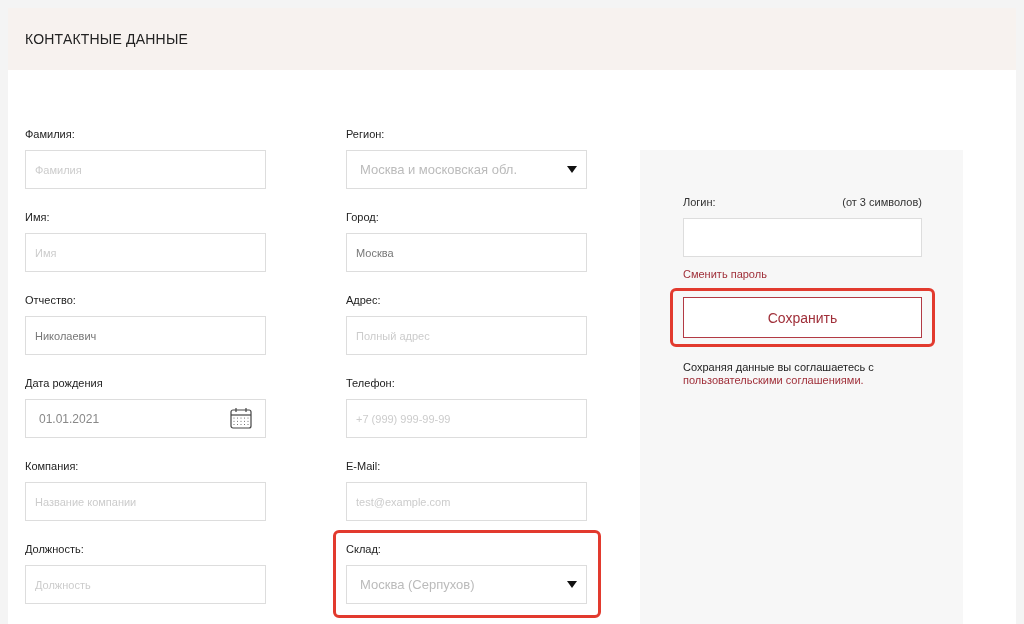 Image resolution: width=1024 pixels, height=624 pixels. What do you see at coordinates (55, 549) in the screenshot?
I see `field-label: Должность:` at bounding box center [55, 549].